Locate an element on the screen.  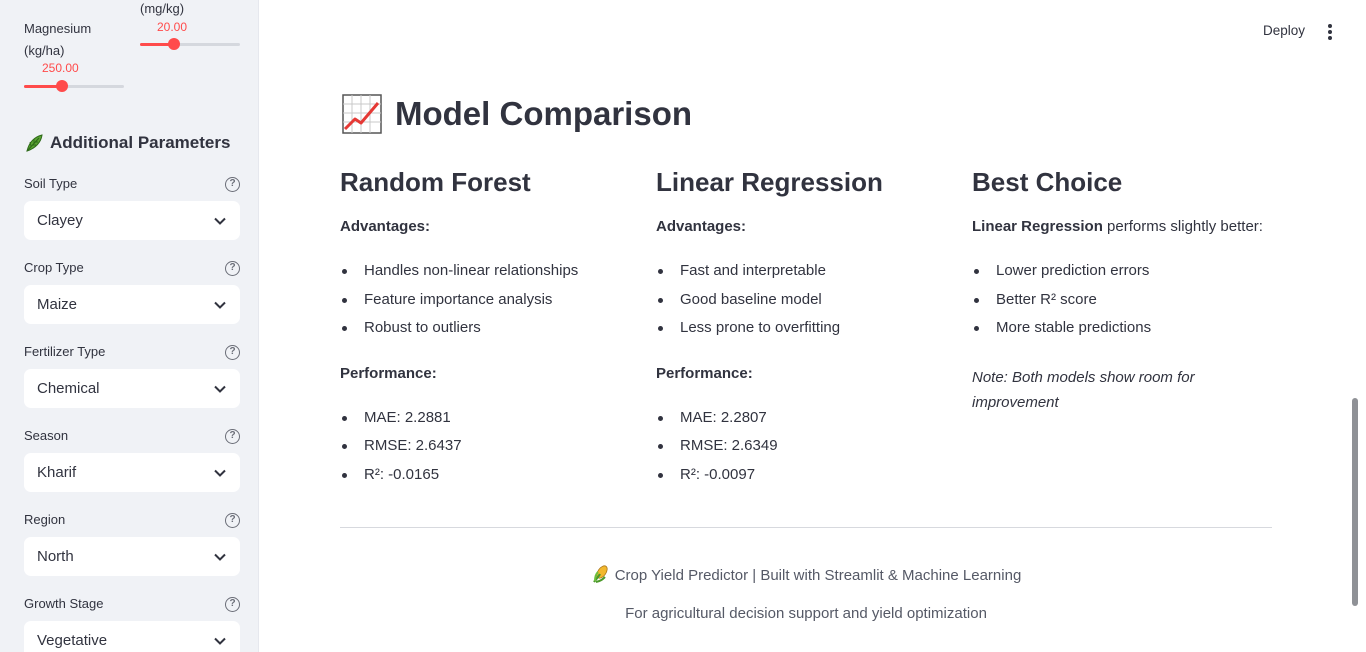
select-value: Vegetative is located at coordinates (72, 640).